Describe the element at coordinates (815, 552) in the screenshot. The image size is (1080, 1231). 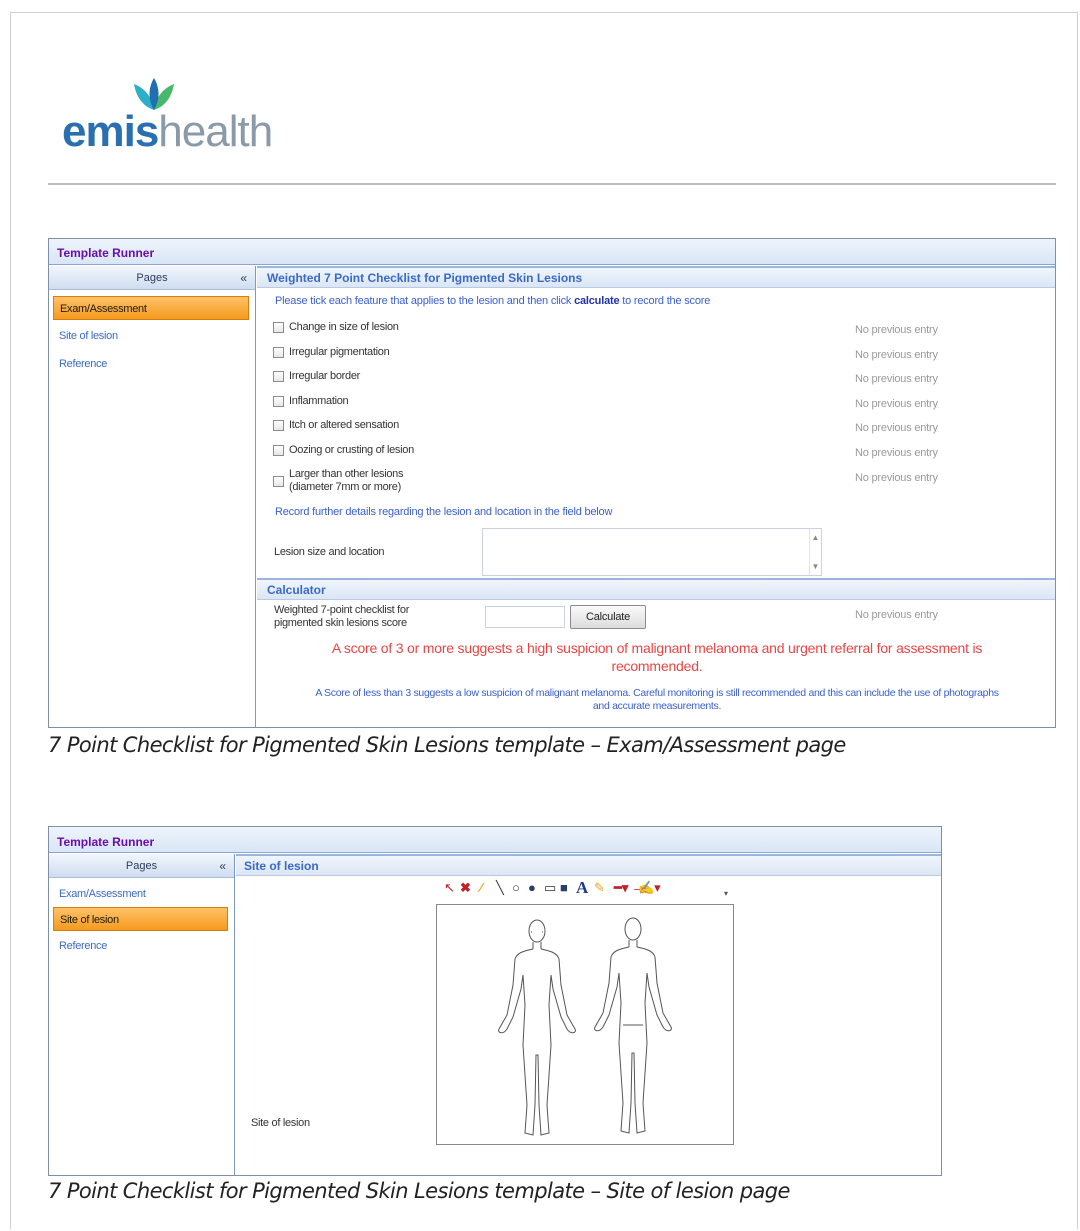
I see `textarea-scrollbar: ▲ ▼` at that location.